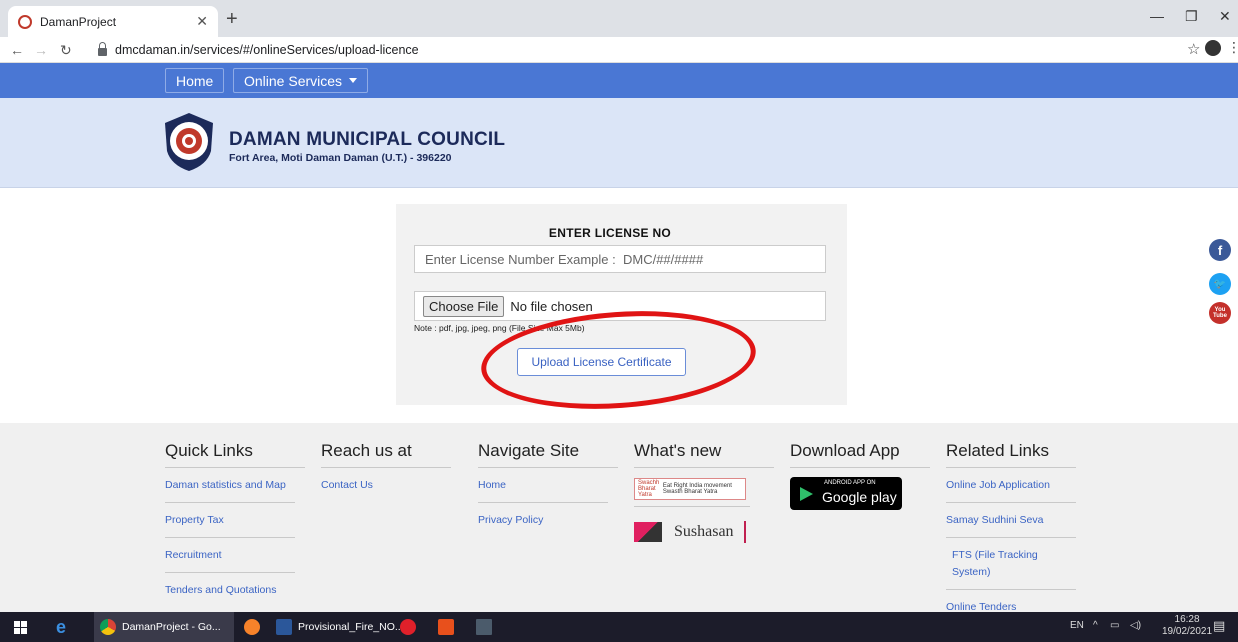 This screenshot has width=1238, height=642. What do you see at coordinates (1193, 49) in the screenshot?
I see `bookmark-star-icon: ☆` at bounding box center [1193, 49].